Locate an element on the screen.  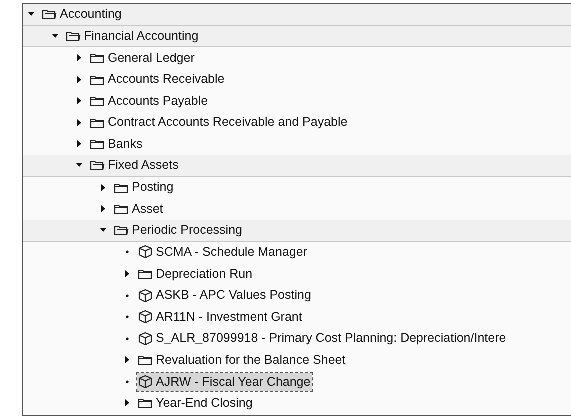
tree-item: AR11N - Investment Grant is located at coordinates (220, 317).